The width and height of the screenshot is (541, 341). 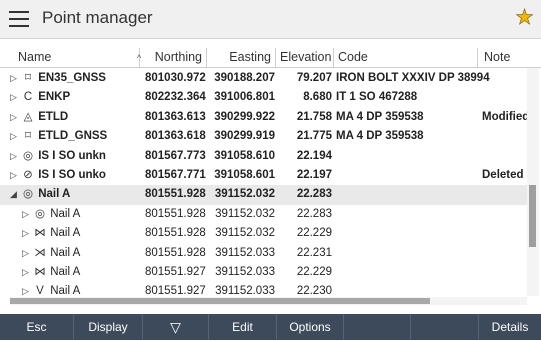 I want to click on code-cell: IRON BOLT XXXIV DP 38994, so click(x=413, y=78).